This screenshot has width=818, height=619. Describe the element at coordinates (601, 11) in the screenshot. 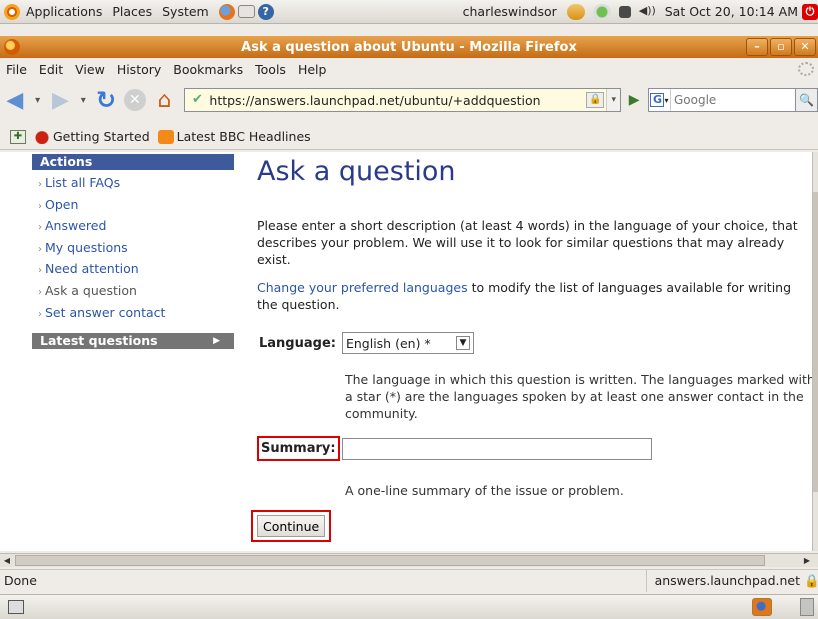

I see `update-notifier-icon` at that location.